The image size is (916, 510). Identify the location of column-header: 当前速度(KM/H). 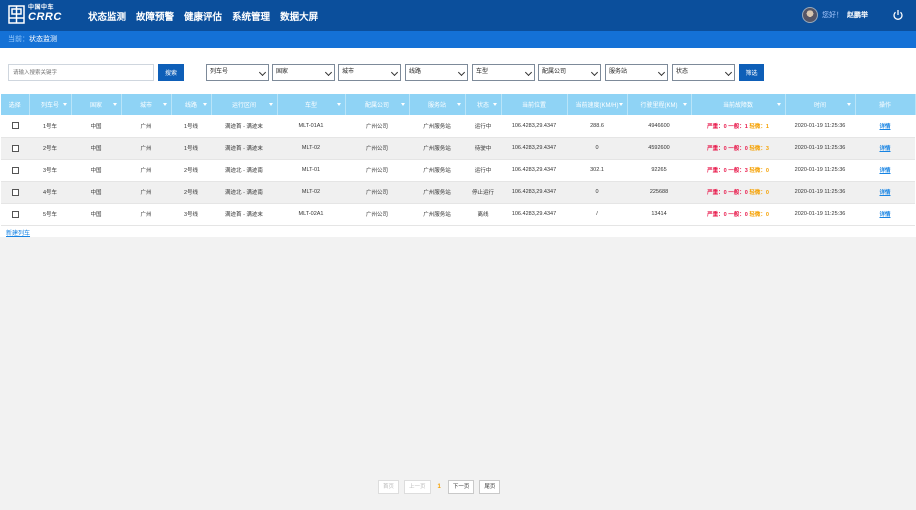
(597, 104).